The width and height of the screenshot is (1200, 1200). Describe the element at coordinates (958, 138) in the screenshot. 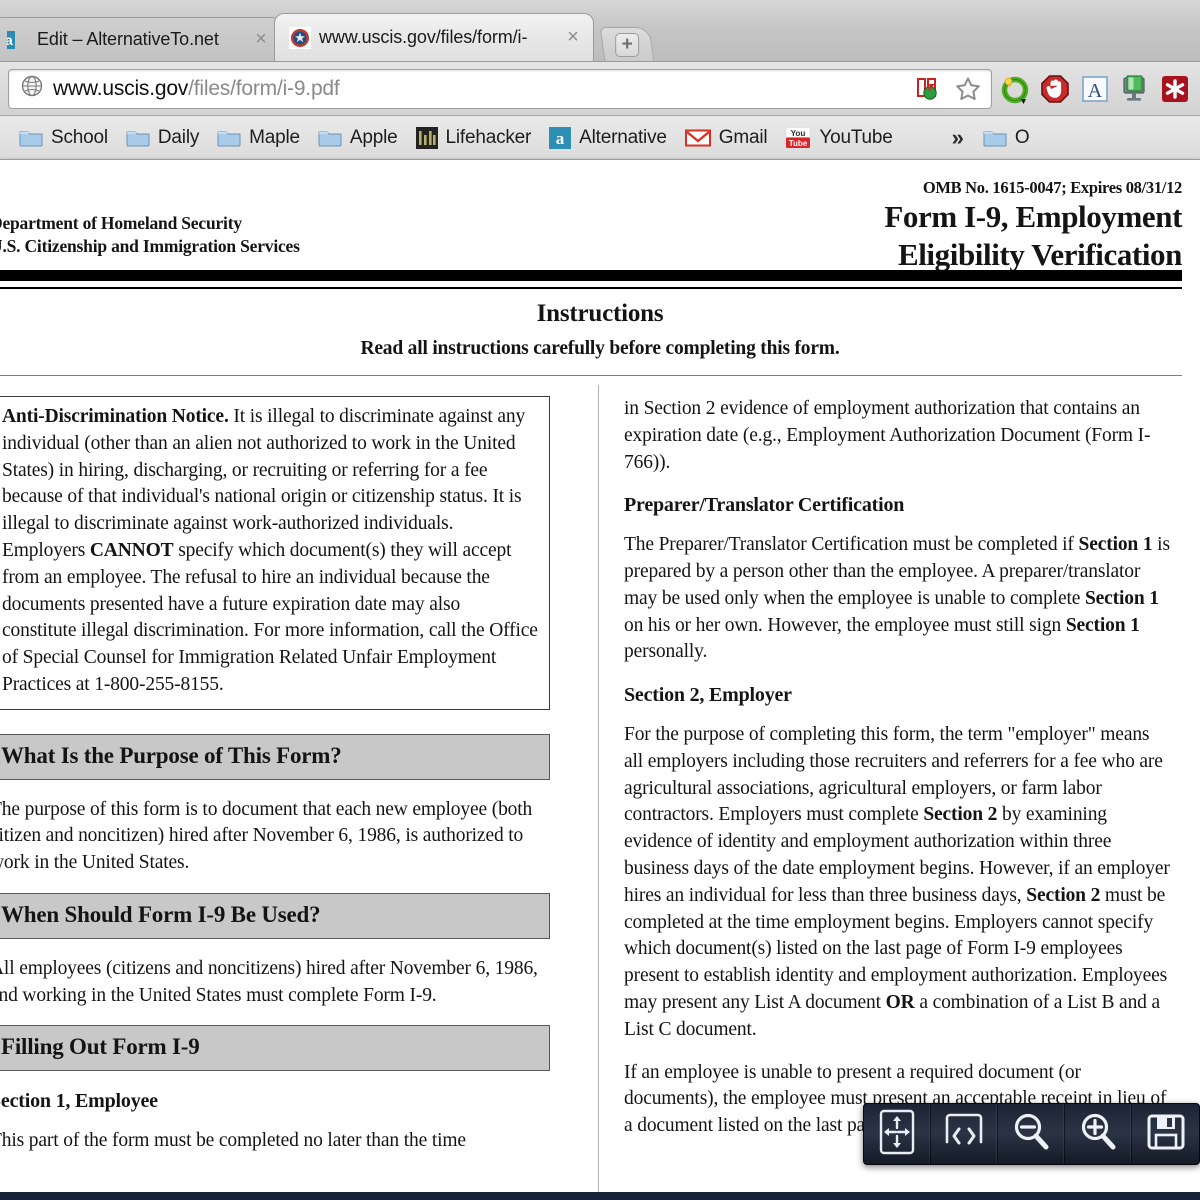

I see `bookmarks-overflow-chevron: »` at that location.